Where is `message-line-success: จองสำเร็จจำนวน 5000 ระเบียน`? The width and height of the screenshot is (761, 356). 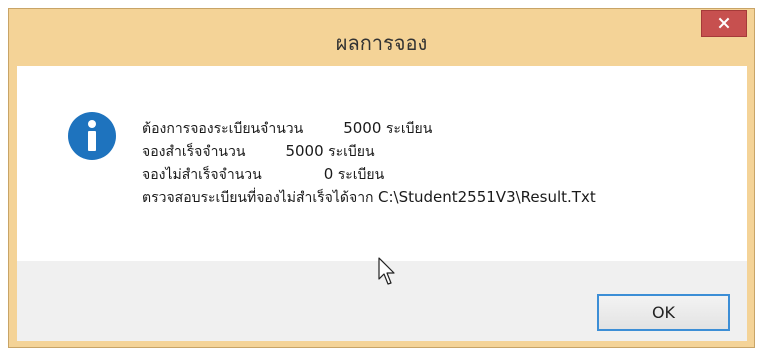
message-line-success: จองสำเร็จจำนวน 5000 ระเบียน is located at coordinates (369, 151).